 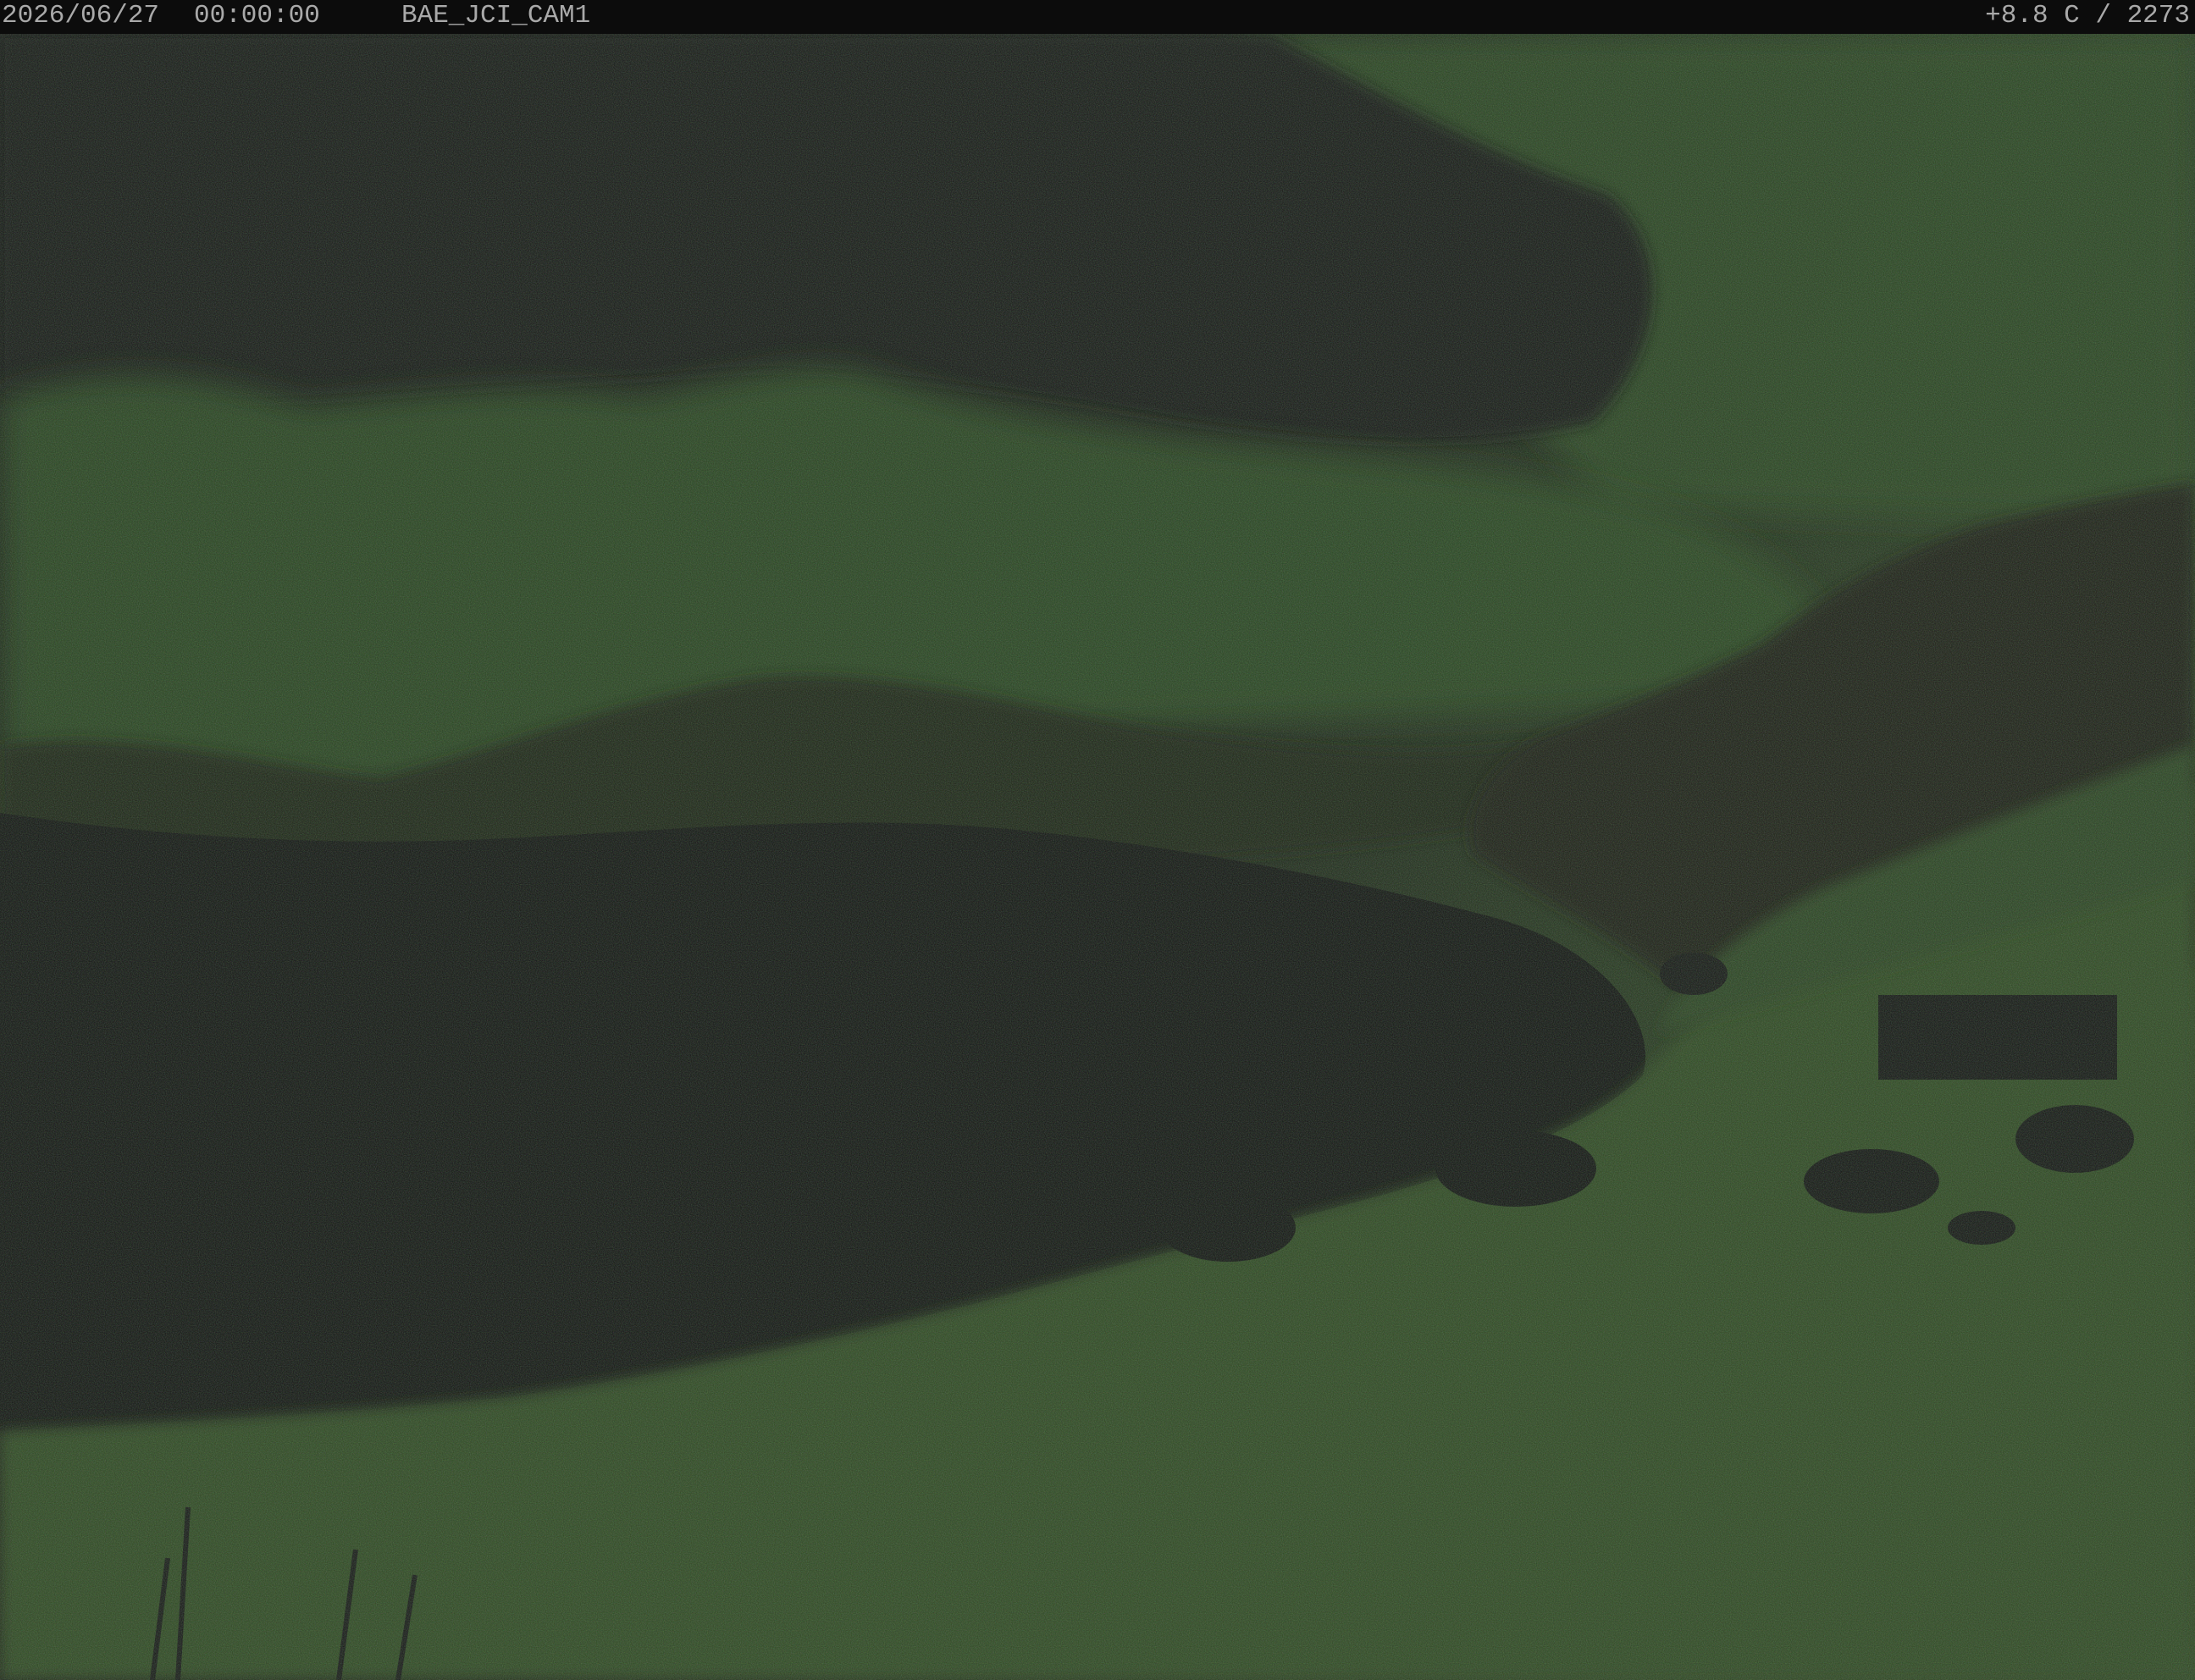 What do you see at coordinates (81, 15) in the screenshot?
I see `date-stamp: 2026/06/27` at bounding box center [81, 15].